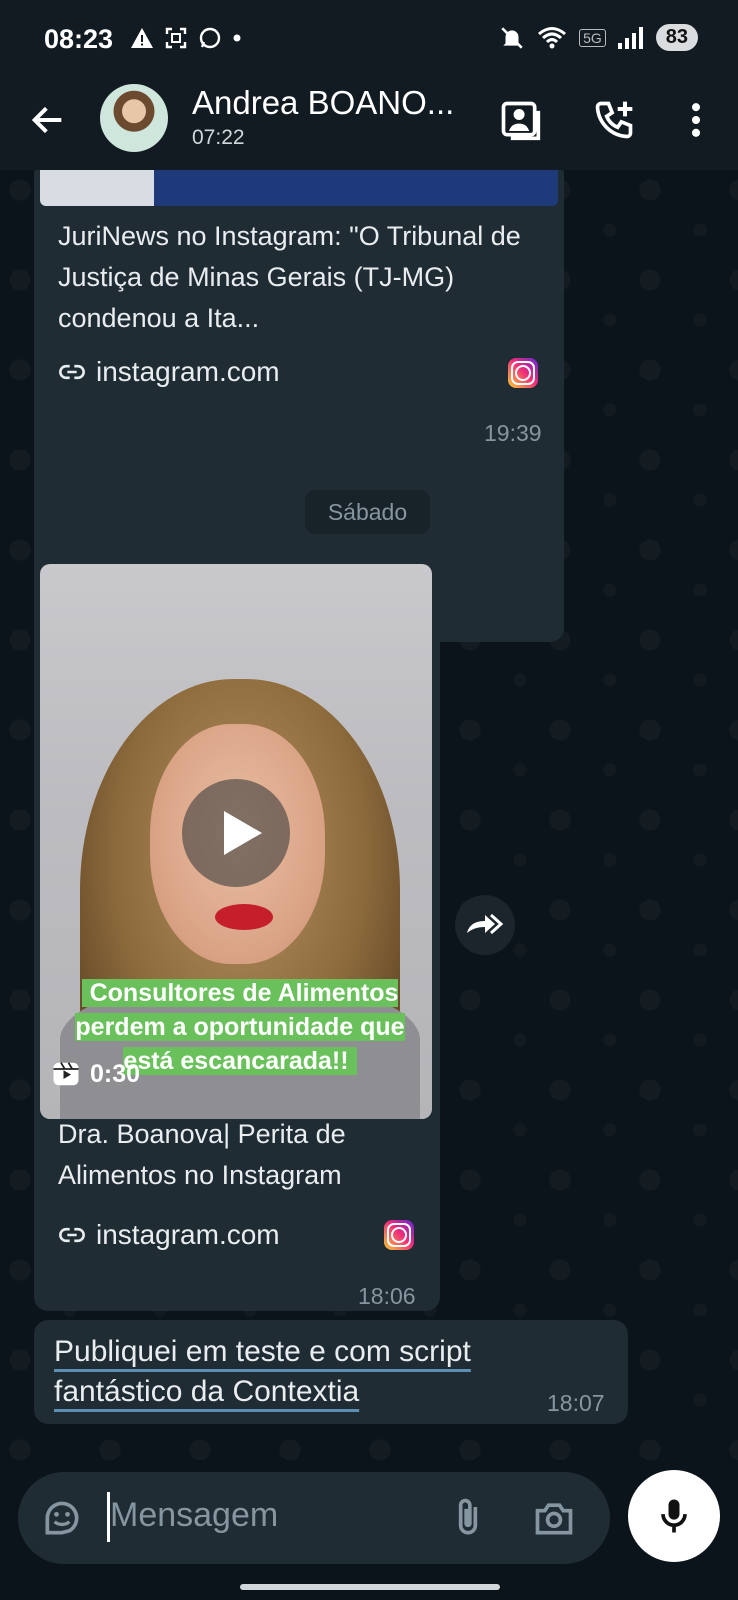 This screenshot has height=1600, width=738. Describe the element at coordinates (66, 1074) in the screenshot. I see `reel-icon` at that location.